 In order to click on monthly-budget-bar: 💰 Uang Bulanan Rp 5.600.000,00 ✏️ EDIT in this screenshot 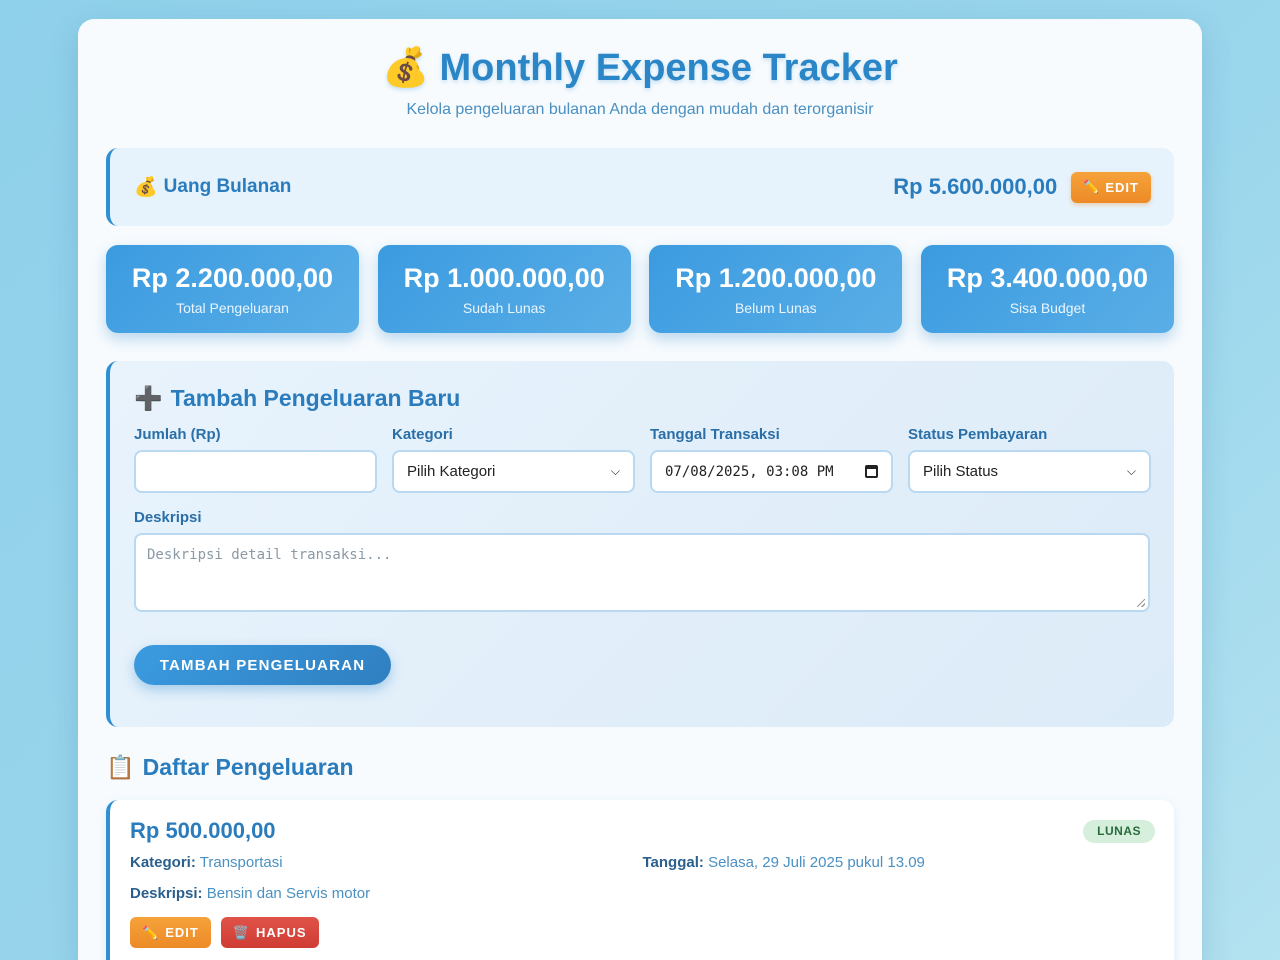, I will do `click(640, 187)`.